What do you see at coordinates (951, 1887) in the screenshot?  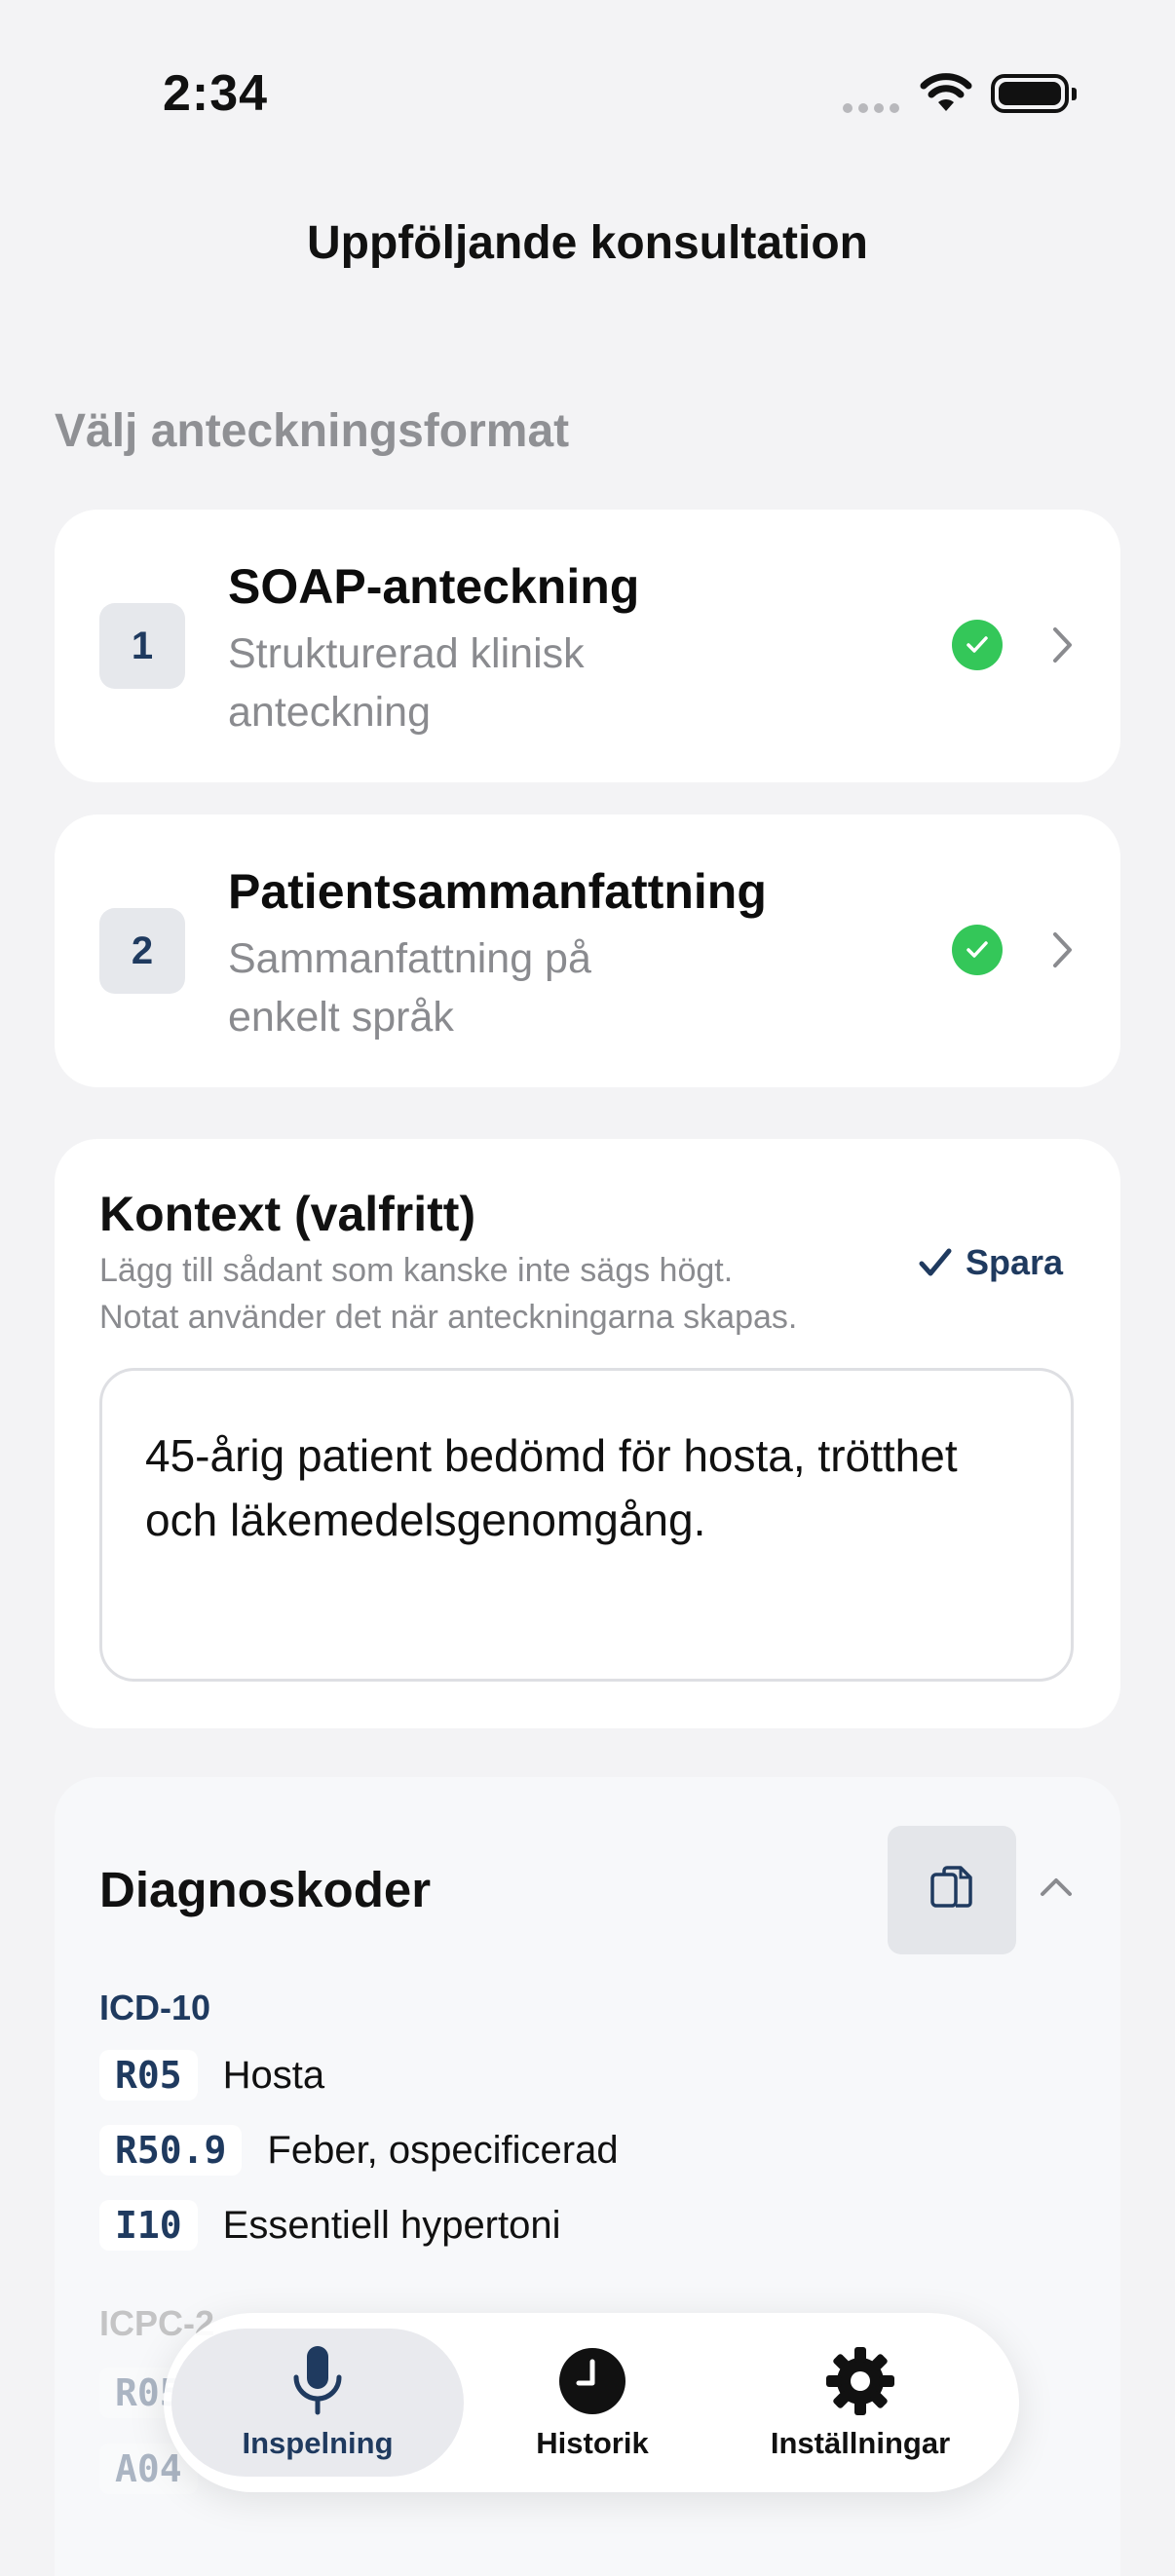 I see `copy-icon` at bounding box center [951, 1887].